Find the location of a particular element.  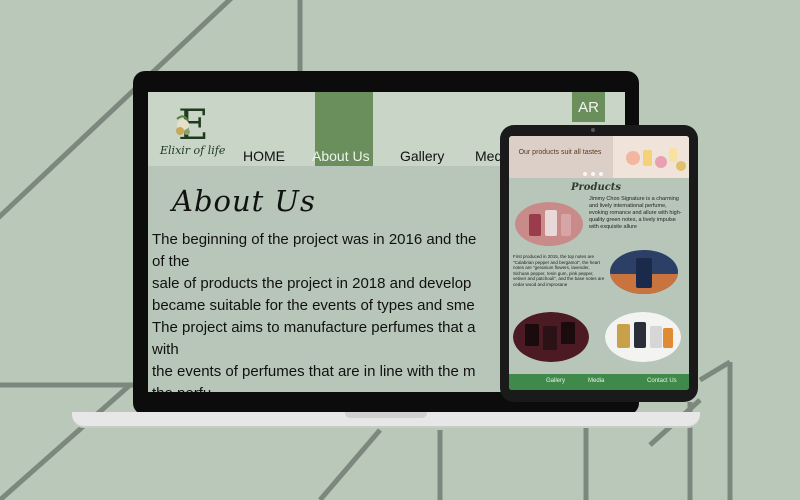

hero-text: Our products suit all tastes is located at coordinates (560, 152).